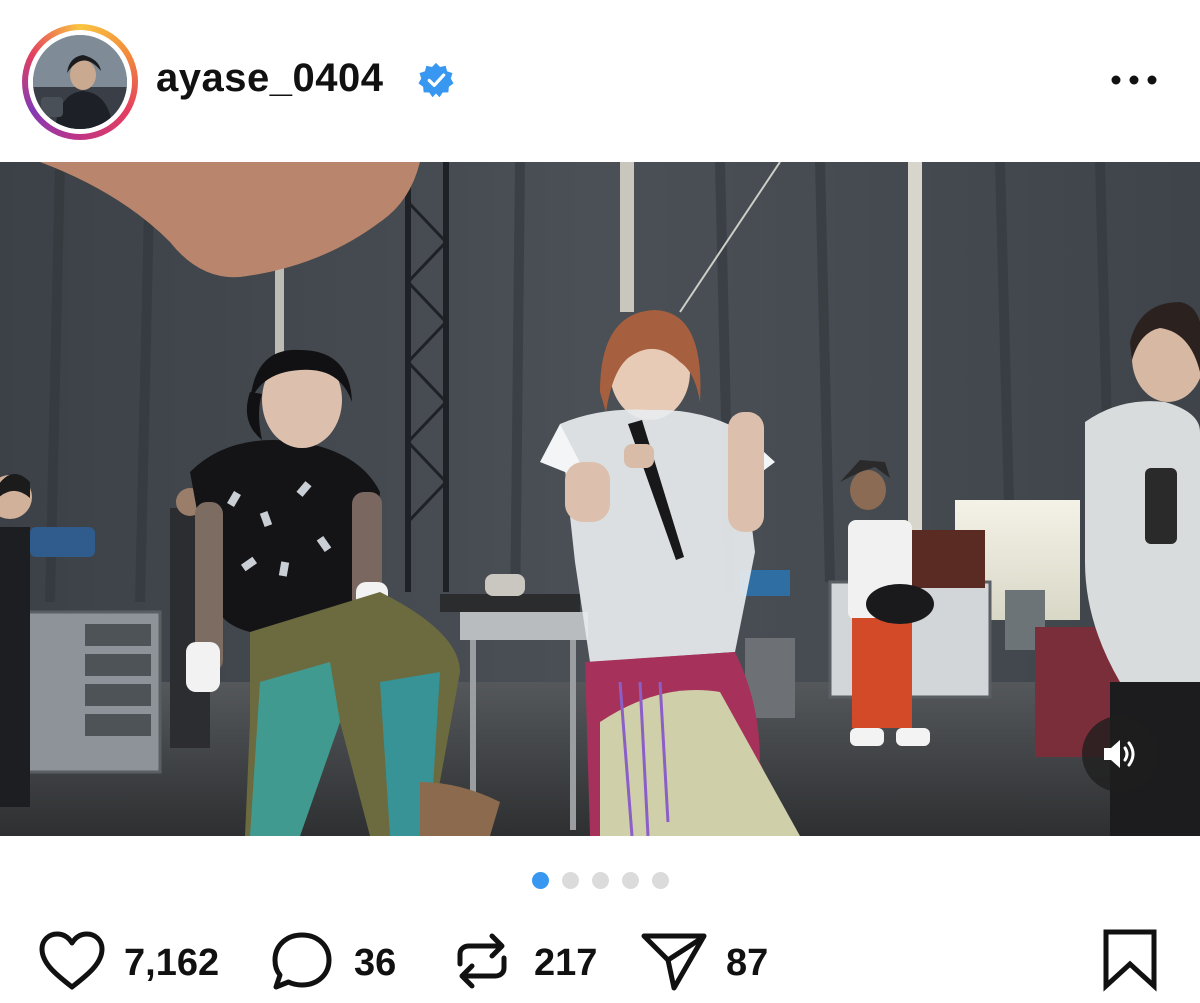 Image resolution: width=1200 pixels, height=1003 pixels. I want to click on save-button, so click(1130, 960).